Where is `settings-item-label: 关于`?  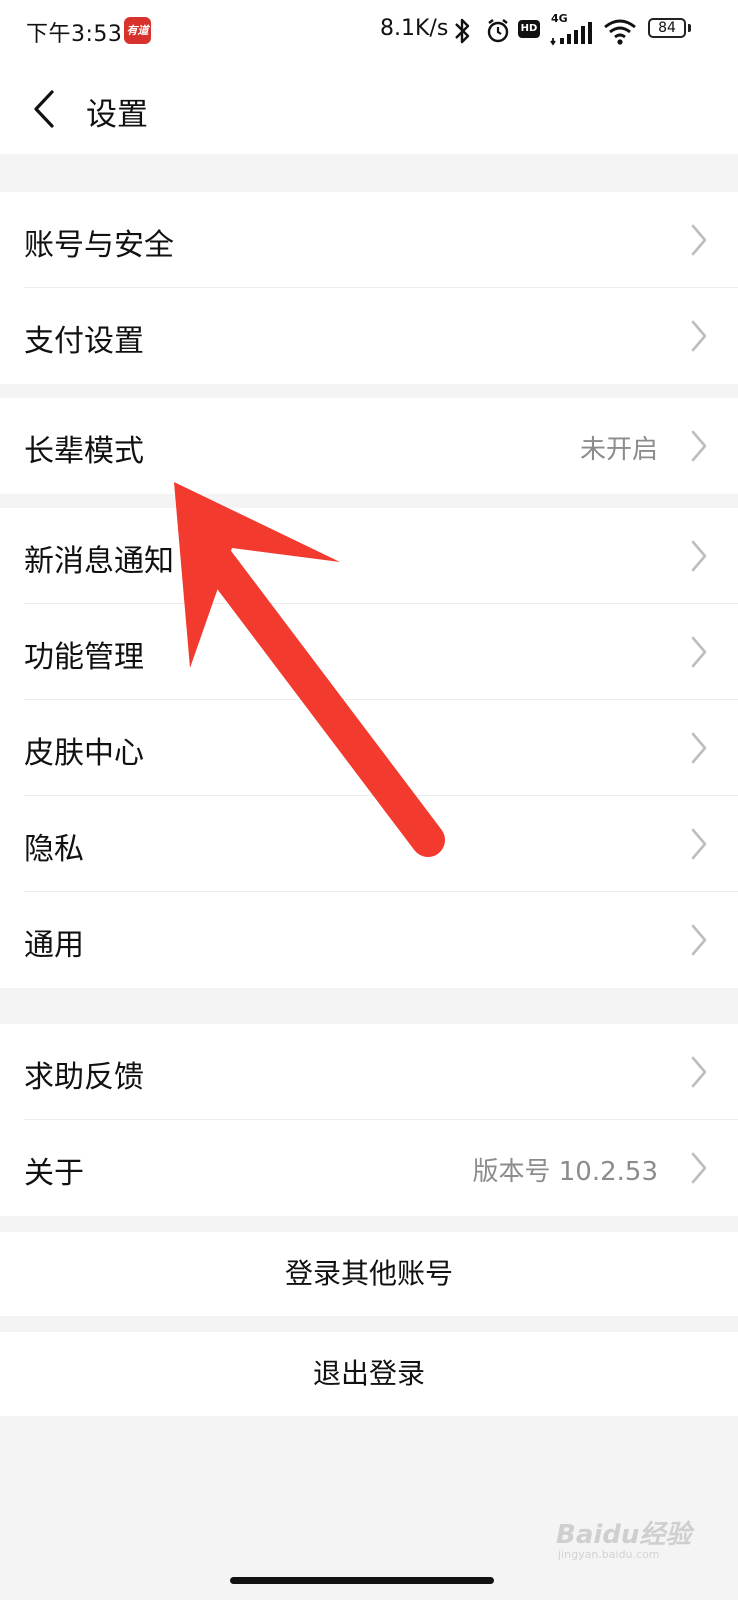
settings-item-label: 关于 is located at coordinates (54, 1173).